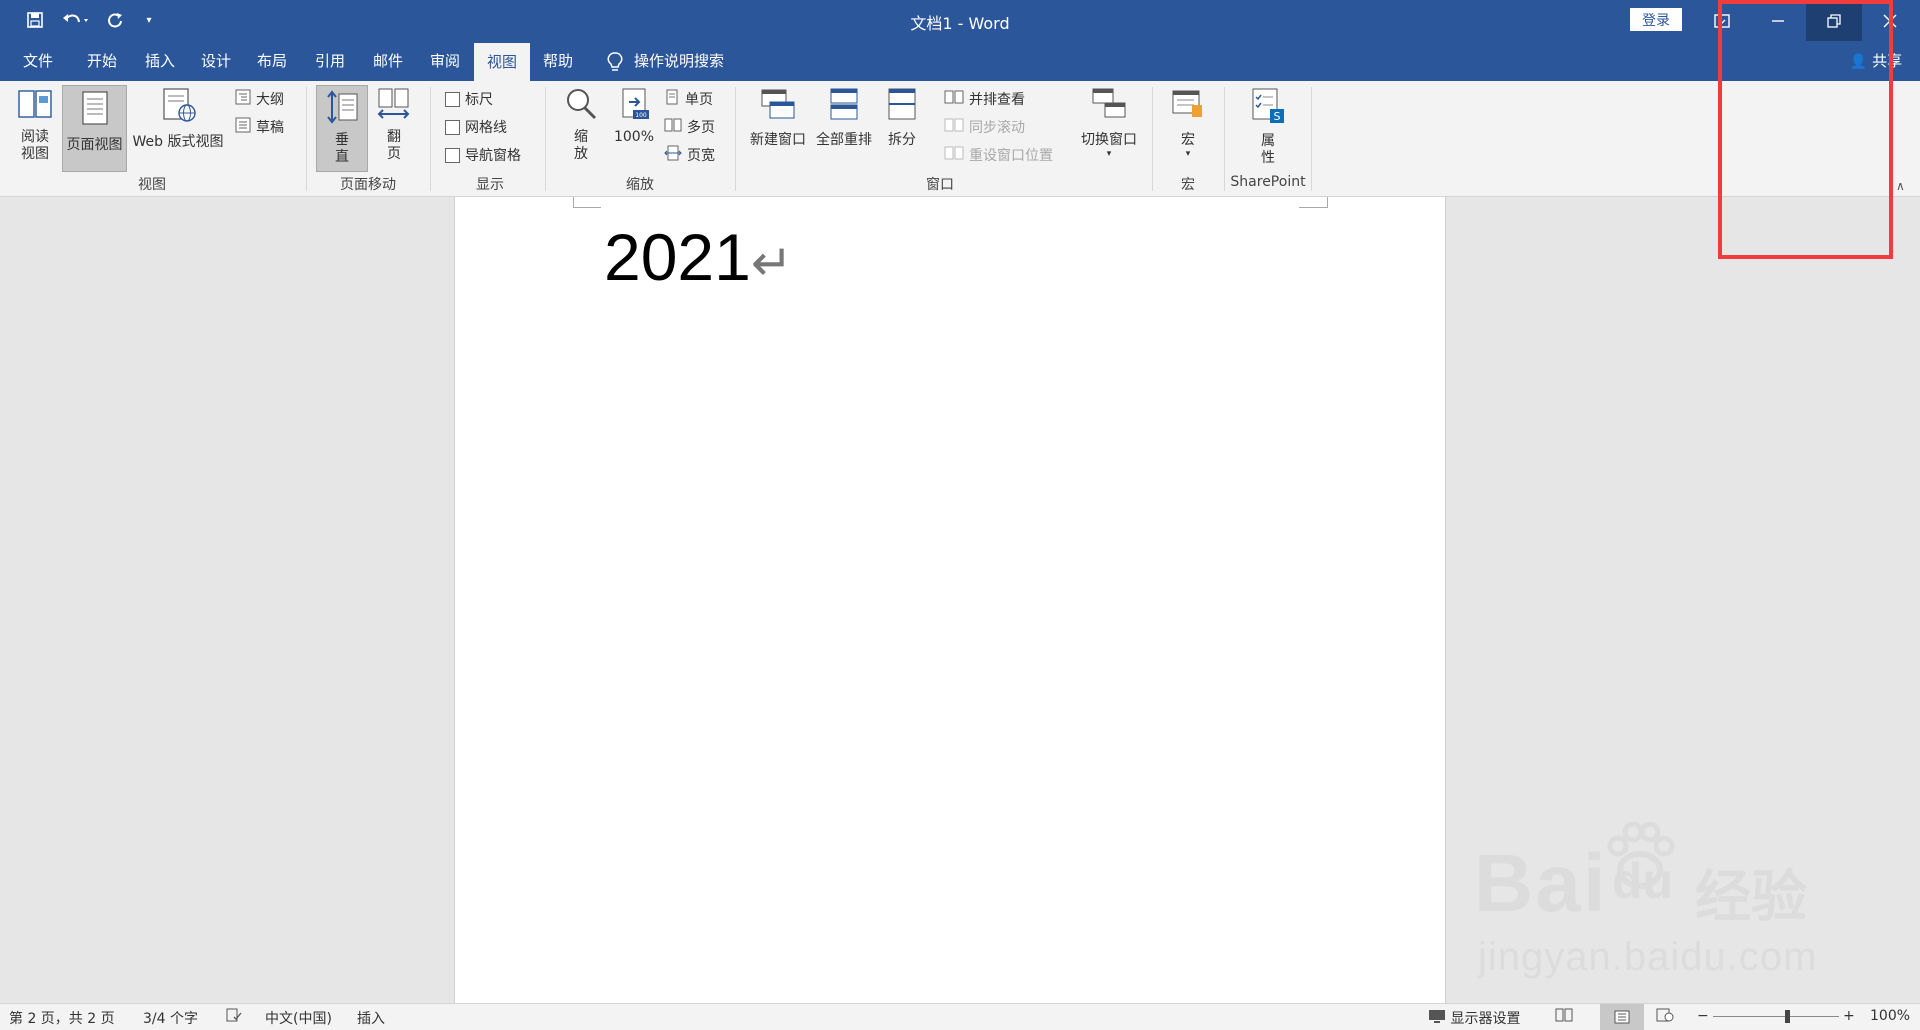 The image size is (1920, 1030). I want to click on print-layout-button: 页面视图, so click(94, 128).